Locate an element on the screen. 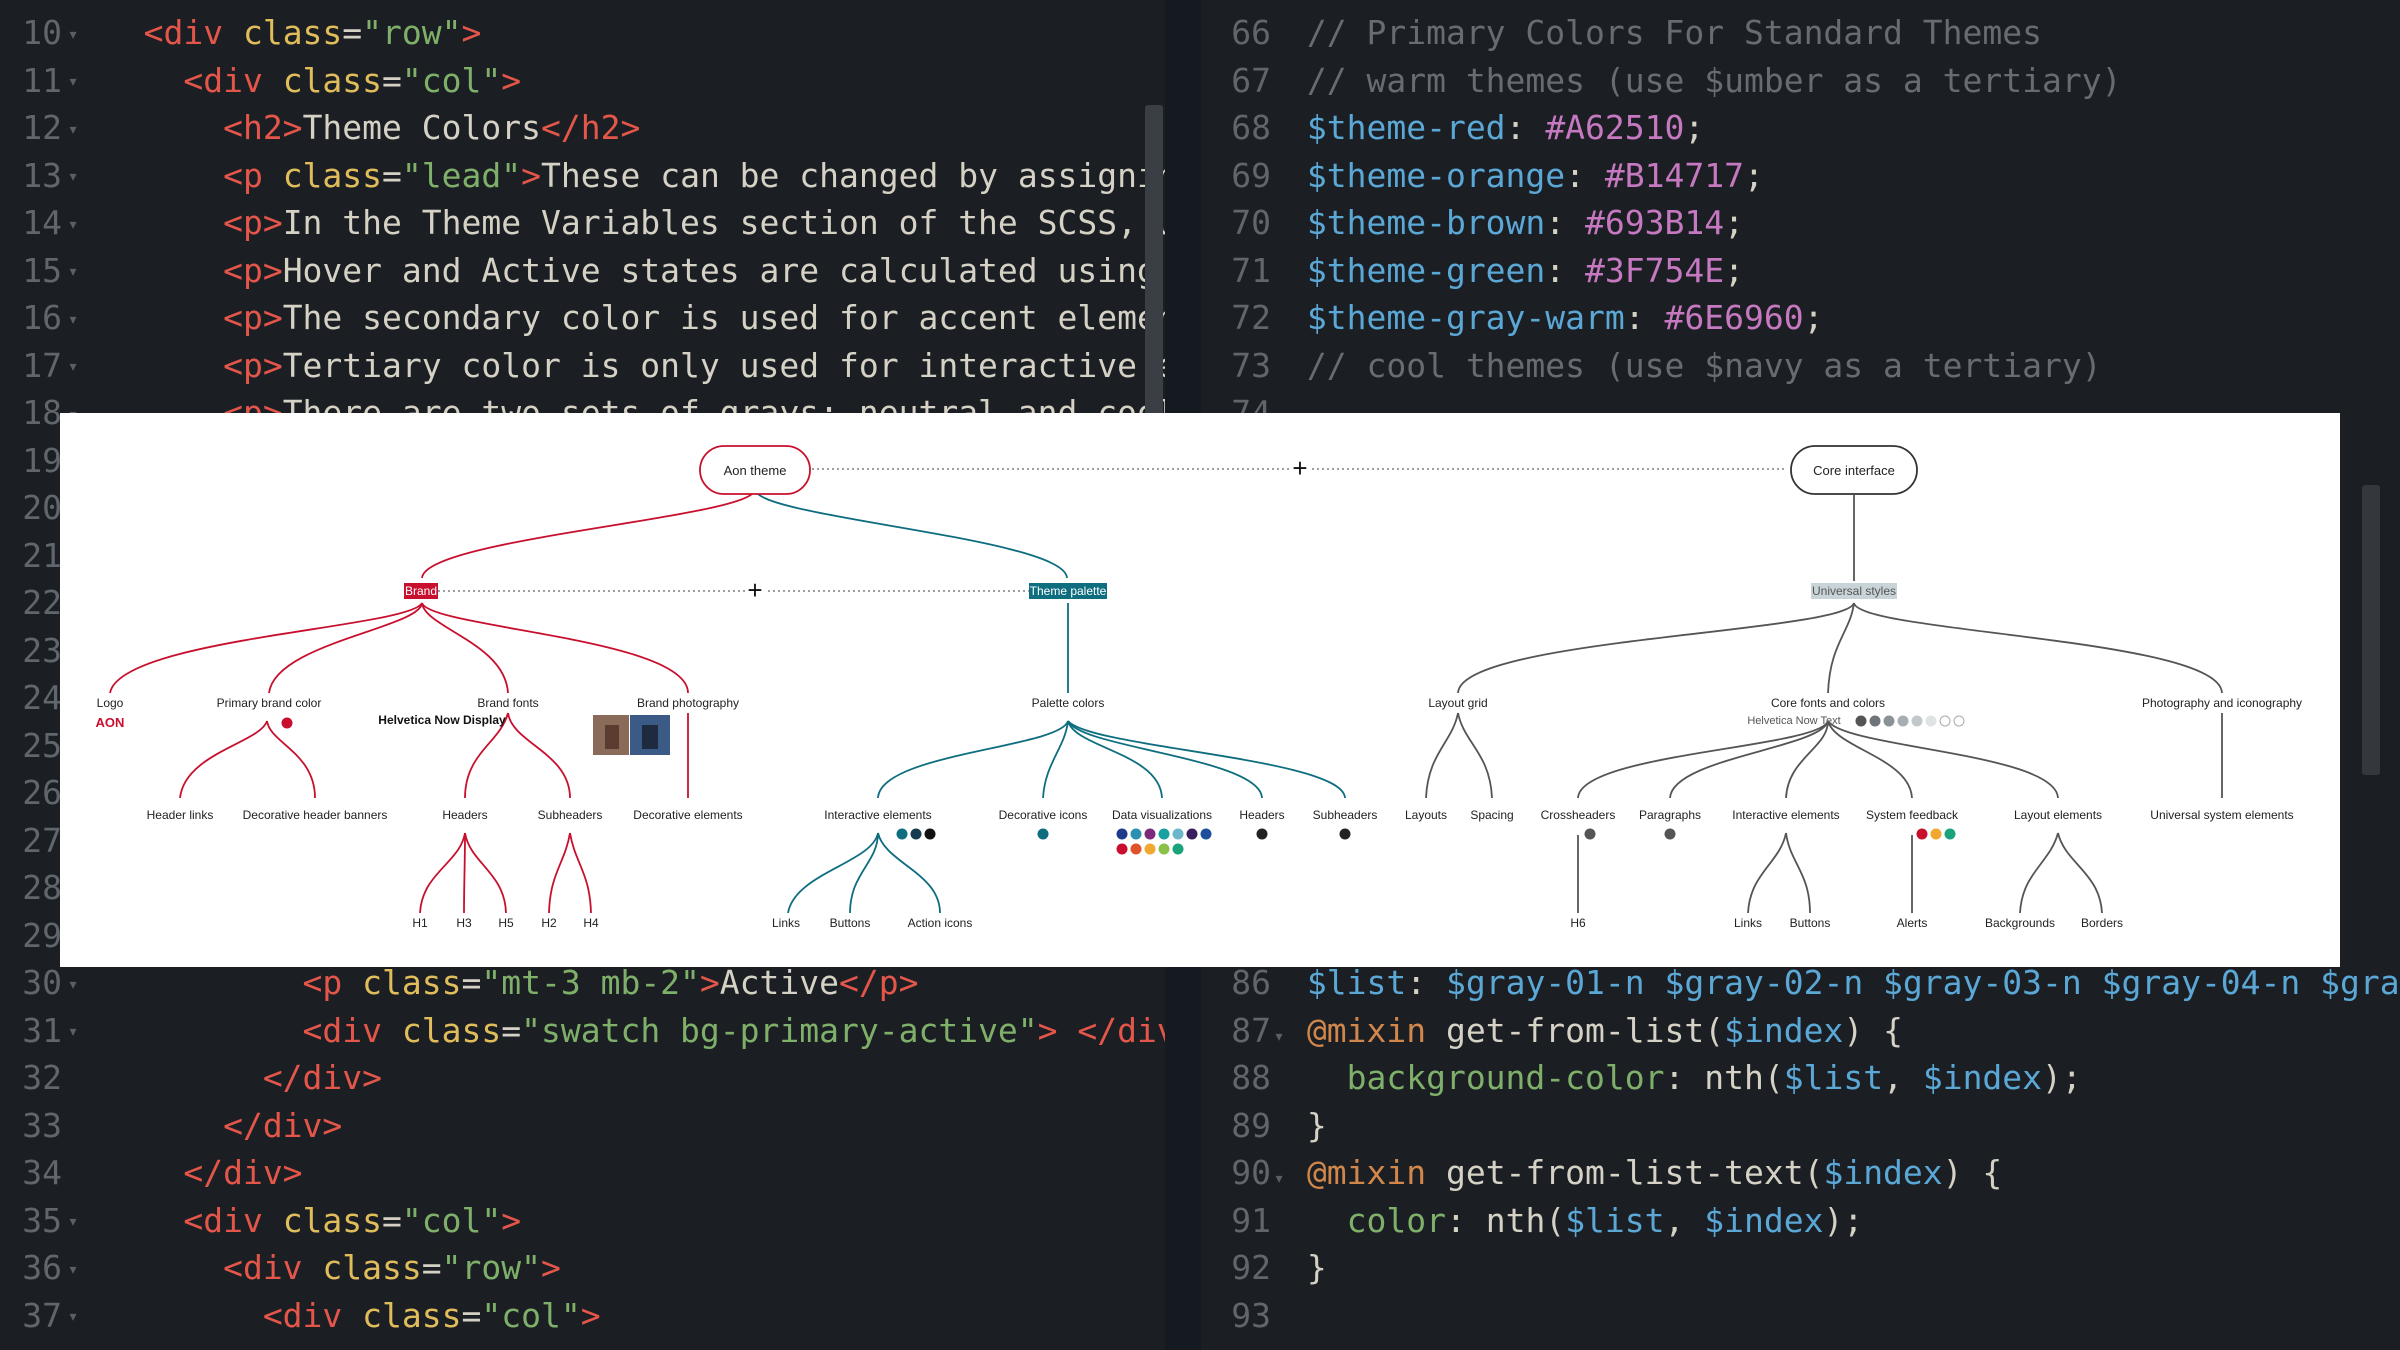 The image size is (2400, 1350). line-number: 10 is located at coordinates (42, 32).